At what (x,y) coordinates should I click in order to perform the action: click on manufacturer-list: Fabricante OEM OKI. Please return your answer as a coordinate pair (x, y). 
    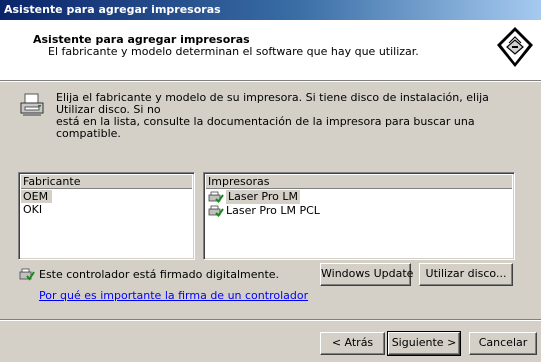
    Looking at the image, I should click on (106, 216).